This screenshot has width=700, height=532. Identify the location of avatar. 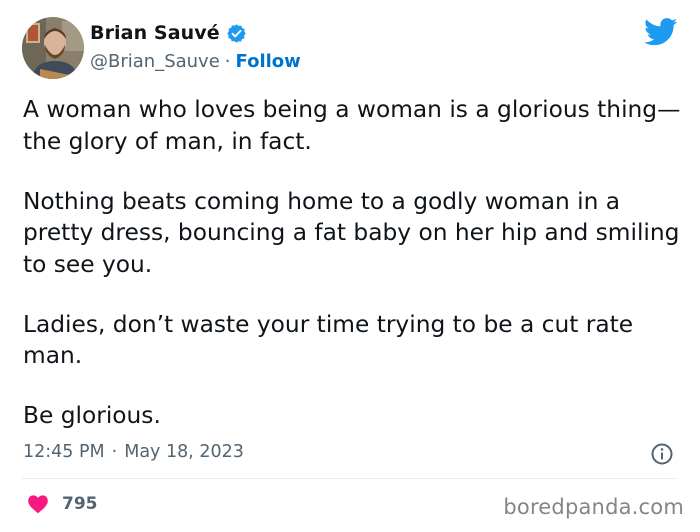
(53, 48).